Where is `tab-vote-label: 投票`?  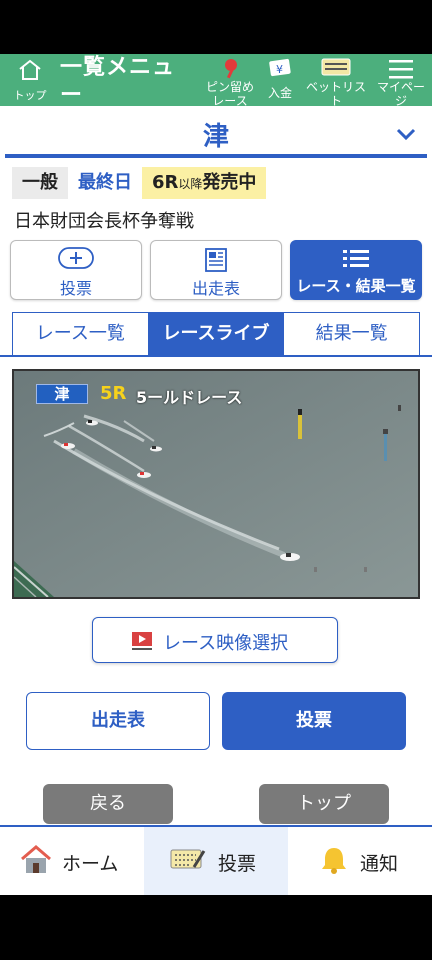
tab-vote-label: 投票 is located at coordinates (237, 864).